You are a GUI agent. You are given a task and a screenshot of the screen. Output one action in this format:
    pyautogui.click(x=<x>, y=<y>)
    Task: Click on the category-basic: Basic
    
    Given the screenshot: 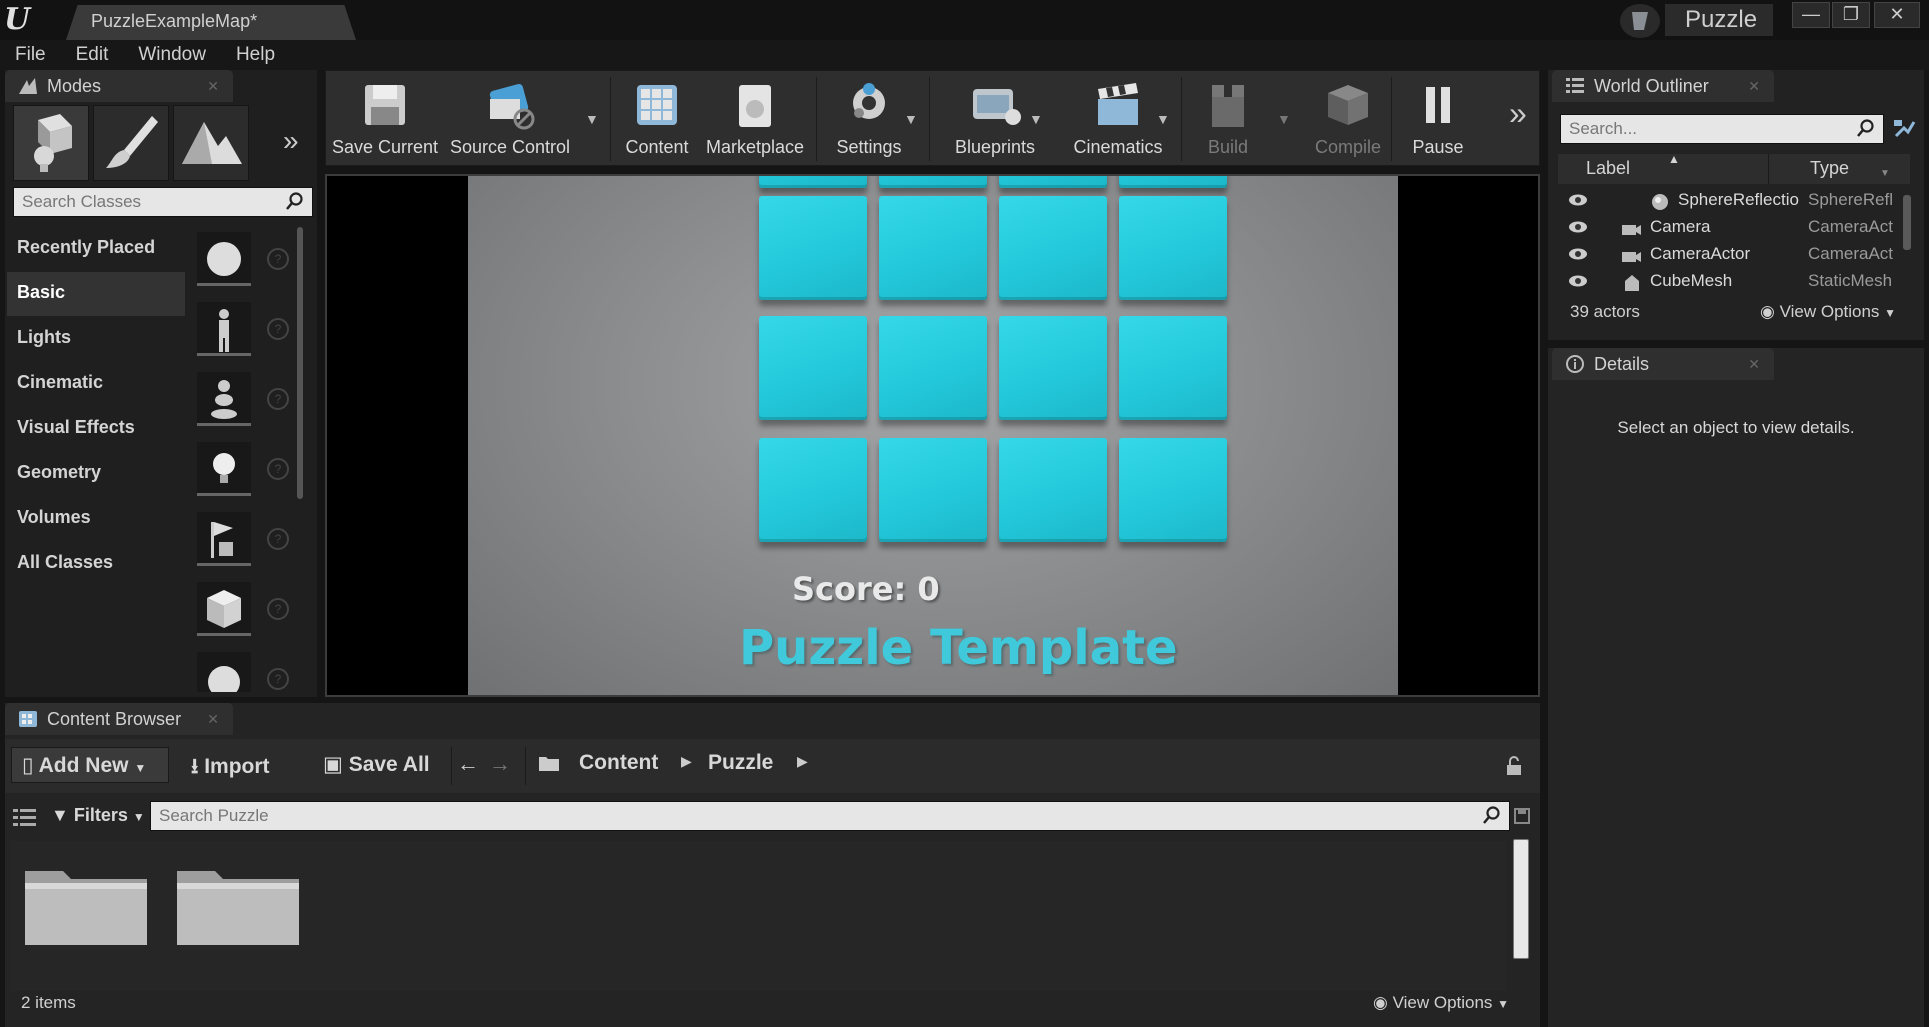 What is the action you would take?
    pyautogui.click(x=96, y=294)
    